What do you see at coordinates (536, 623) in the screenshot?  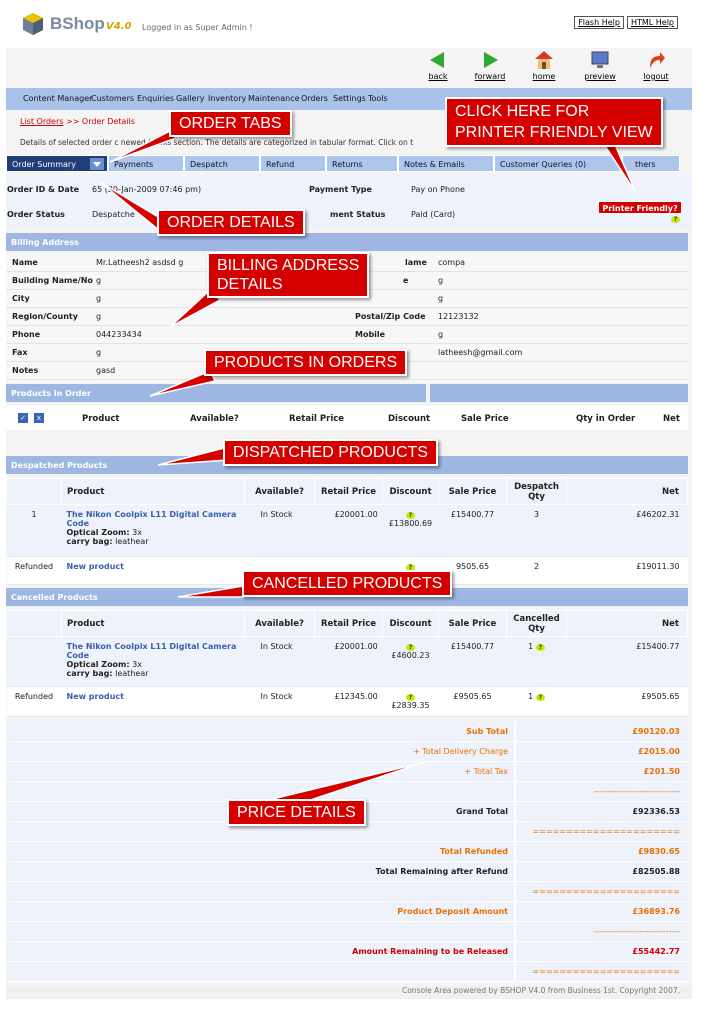 I see `column-header: Cancelled Qty` at bounding box center [536, 623].